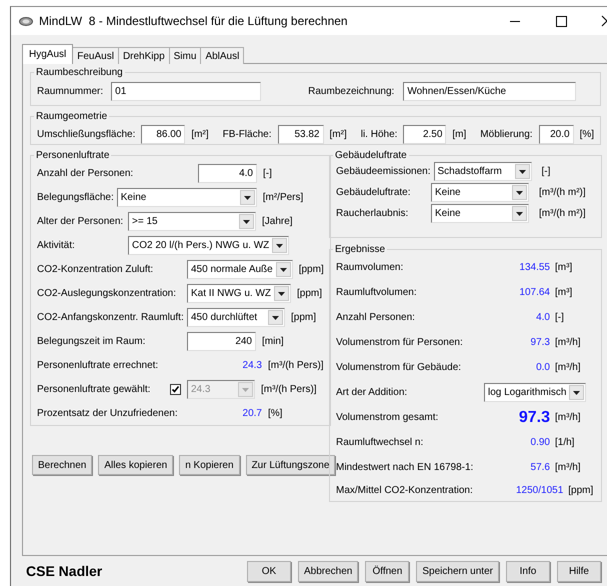 Image resolution: width=607 pixels, height=586 pixels. I want to click on dialog-button: Abbrechen, so click(328, 571).